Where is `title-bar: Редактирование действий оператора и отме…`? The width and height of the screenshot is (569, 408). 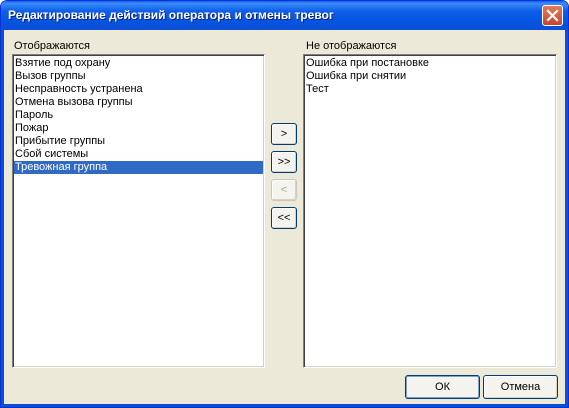
title-bar: Редактирование действий оператора и отме… is located at coordinates (284, 15).